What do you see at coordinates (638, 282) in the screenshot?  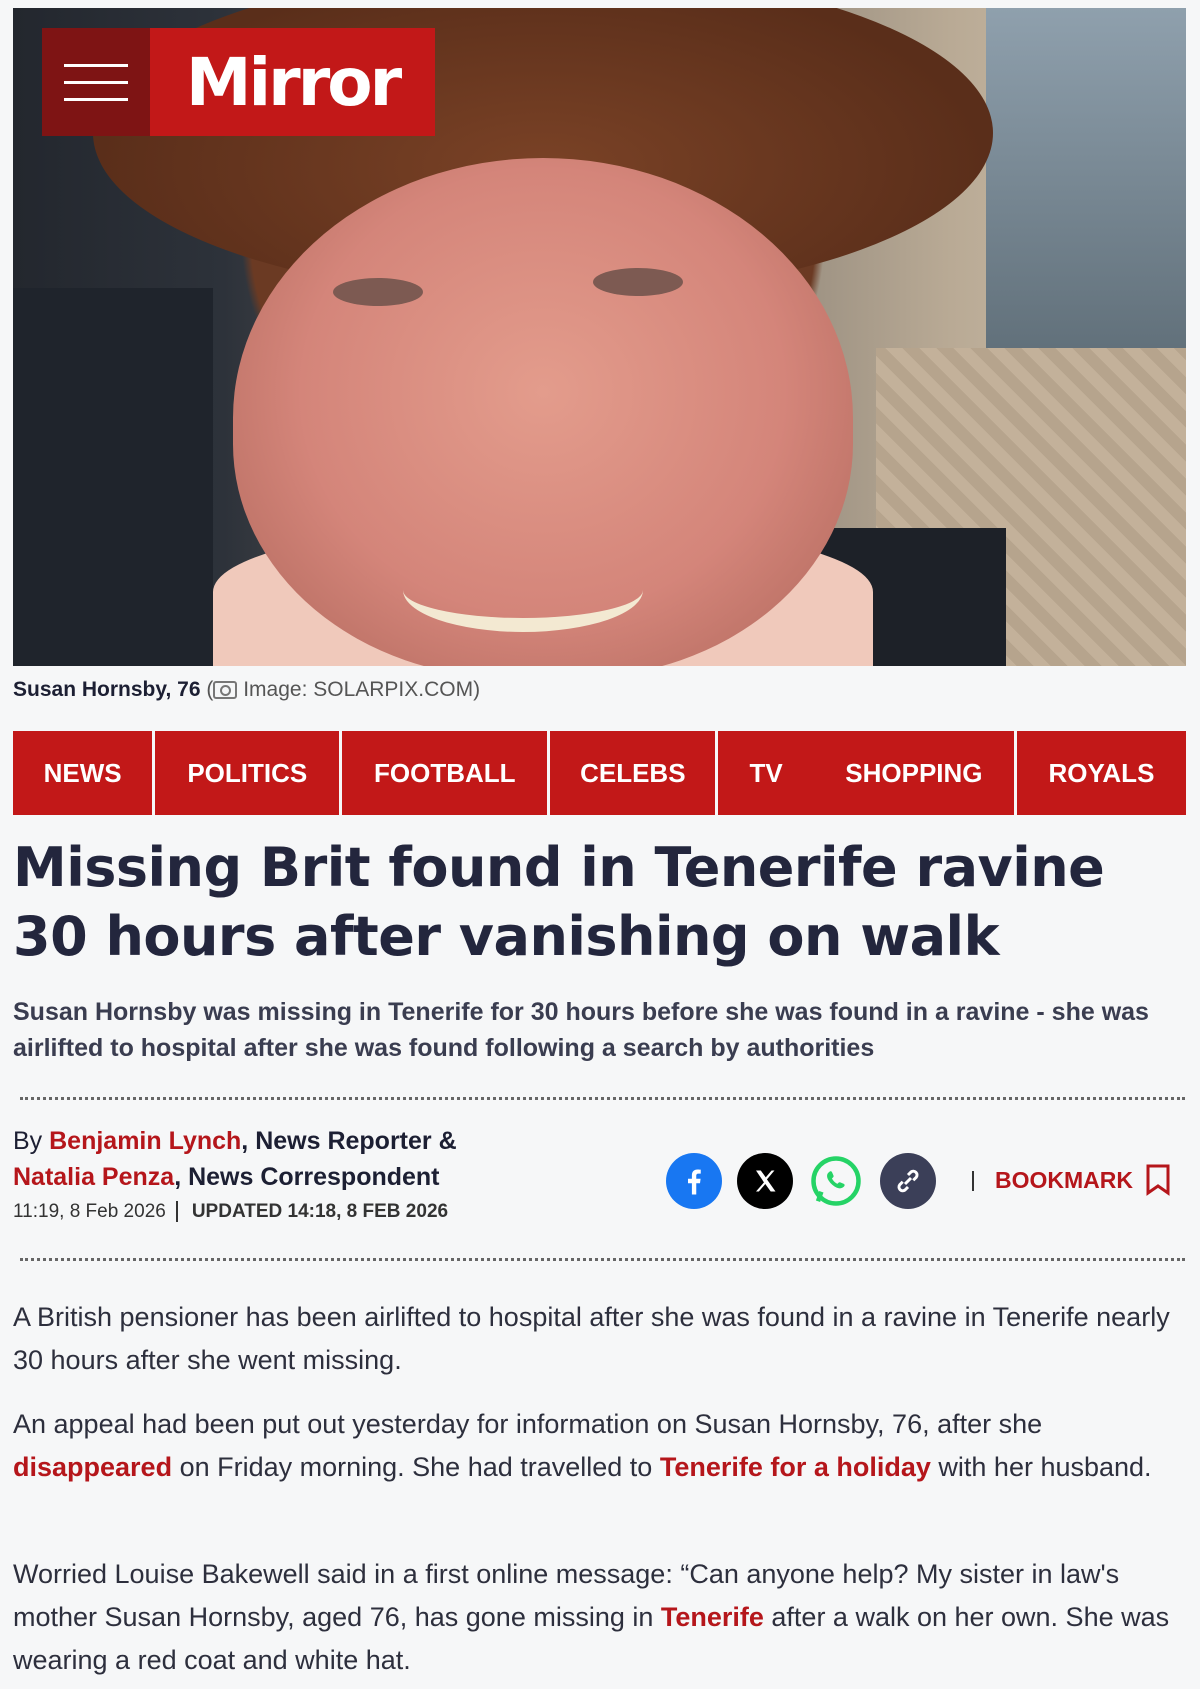 I see `right-eye-shape` at bounding box center [638, 282].